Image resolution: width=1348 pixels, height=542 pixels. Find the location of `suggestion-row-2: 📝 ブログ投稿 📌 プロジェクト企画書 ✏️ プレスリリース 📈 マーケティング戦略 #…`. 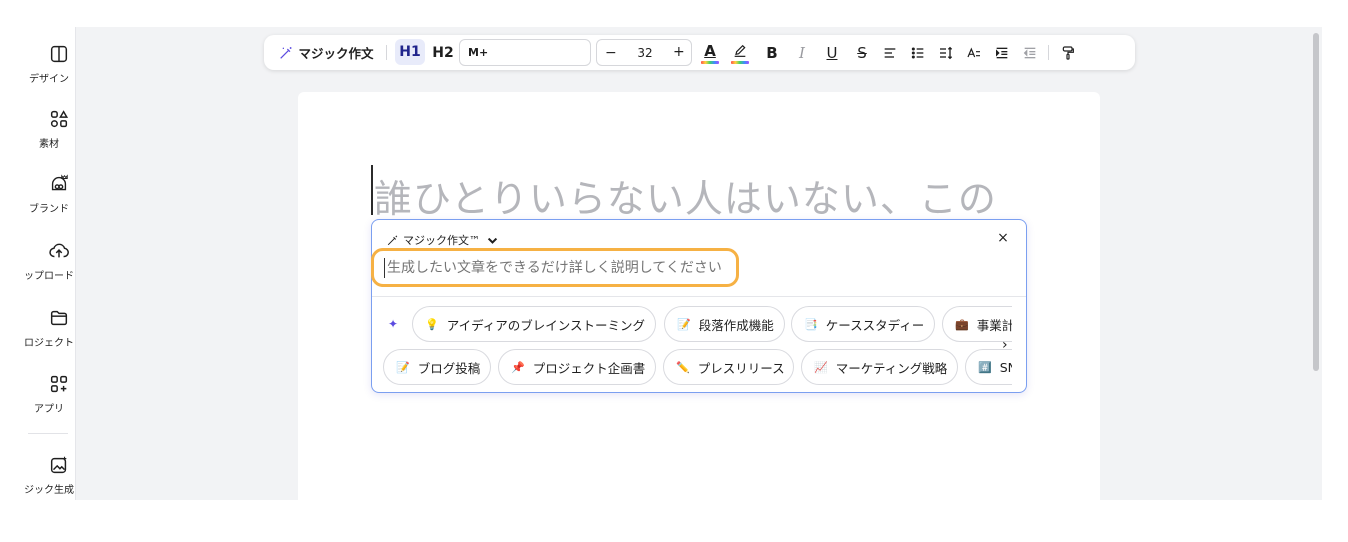

suggestion-row-2: 📝 ブログ投稿 📌 プロジェクト企画書 ✏️ プレスリリース 📈 マーケティング戦略 #… is located at coordinates (692, 367).